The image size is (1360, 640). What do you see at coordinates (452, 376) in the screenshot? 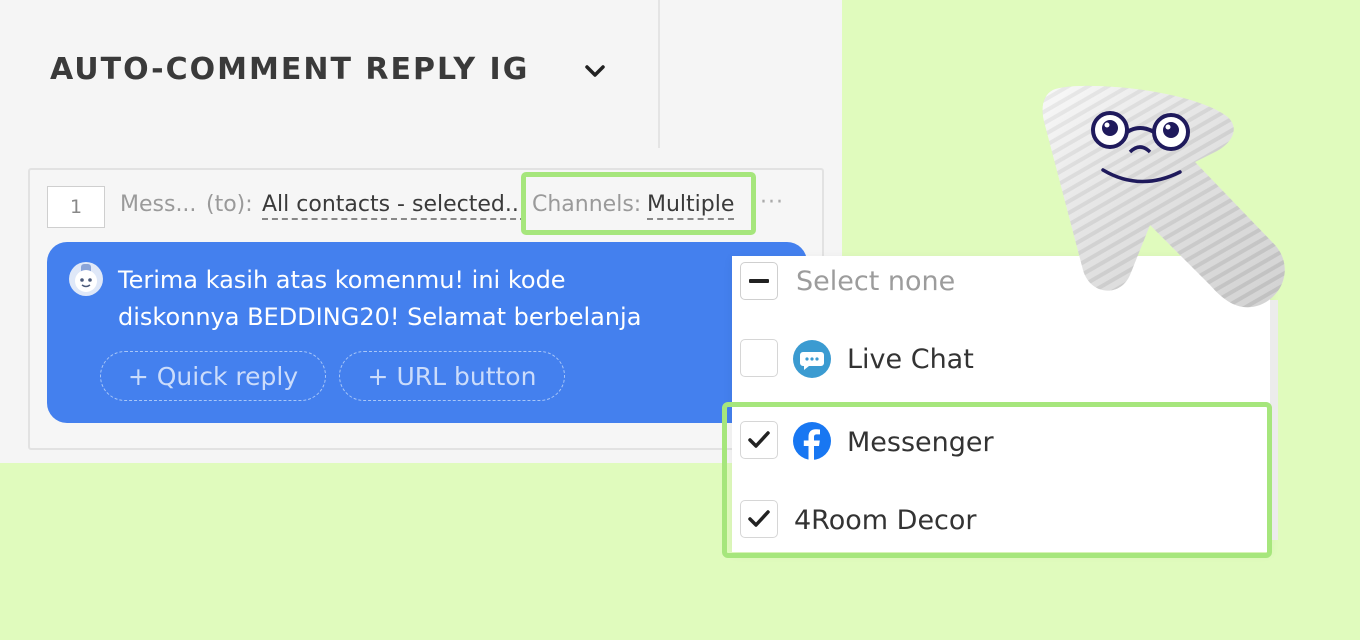
I see `url-button-button: + URL button` at bounding box center [452, 376].